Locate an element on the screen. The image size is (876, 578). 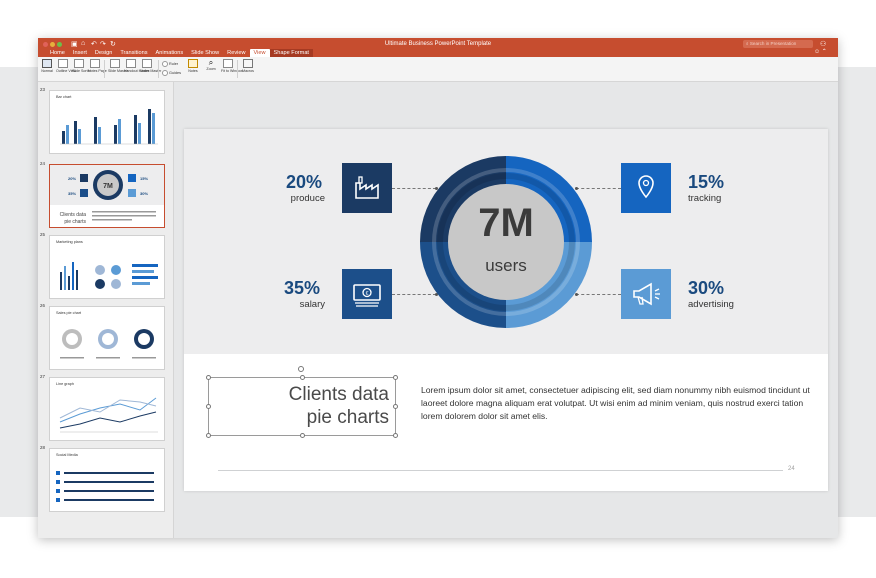
slide-thumbnail-27: Line graph is located at coordinates (107, 409).